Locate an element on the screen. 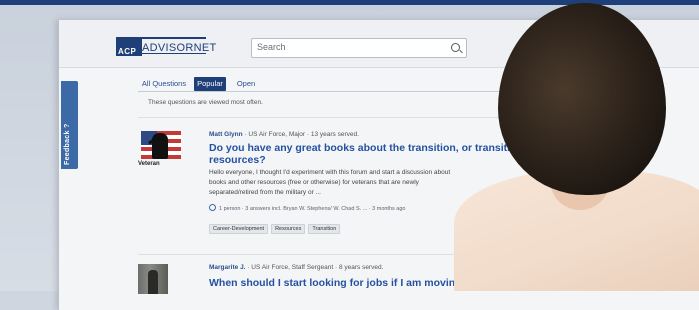 The height and width of the screenshot is (310, 699). person-hair is located at coordinates (582, 99).